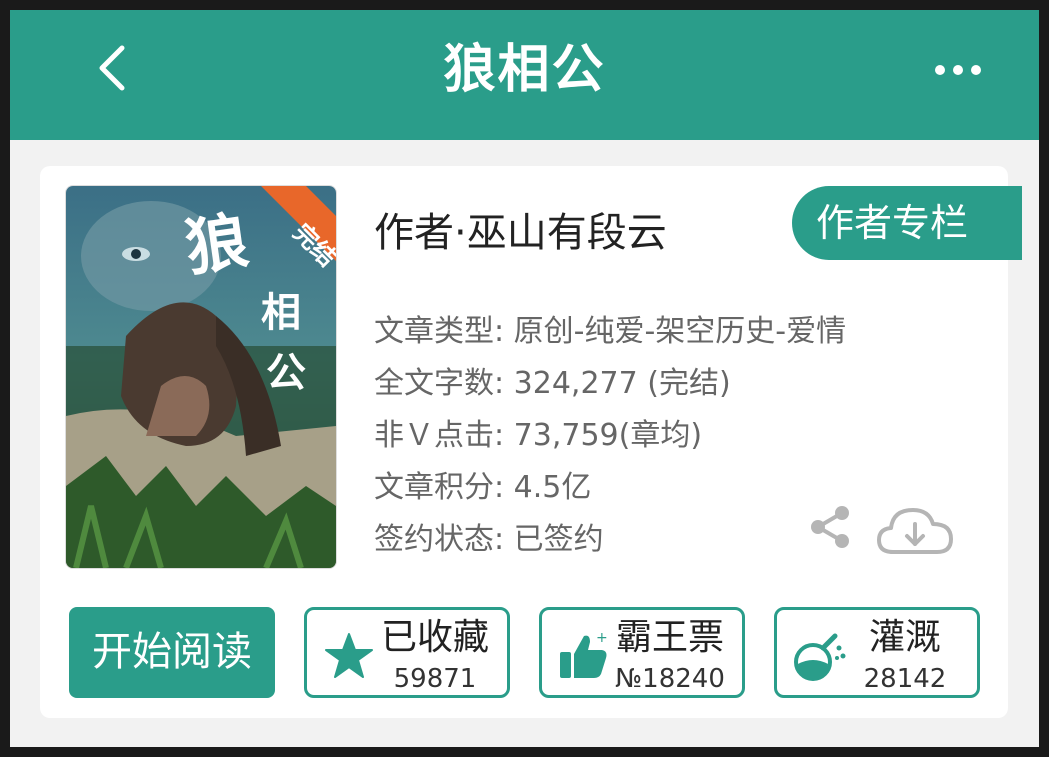 The width and height of the screenshot is (1049, 757). Describe the element at coordinates (281, 313) in the screenshot. I see `cover-title-char-2: 相` at that location.